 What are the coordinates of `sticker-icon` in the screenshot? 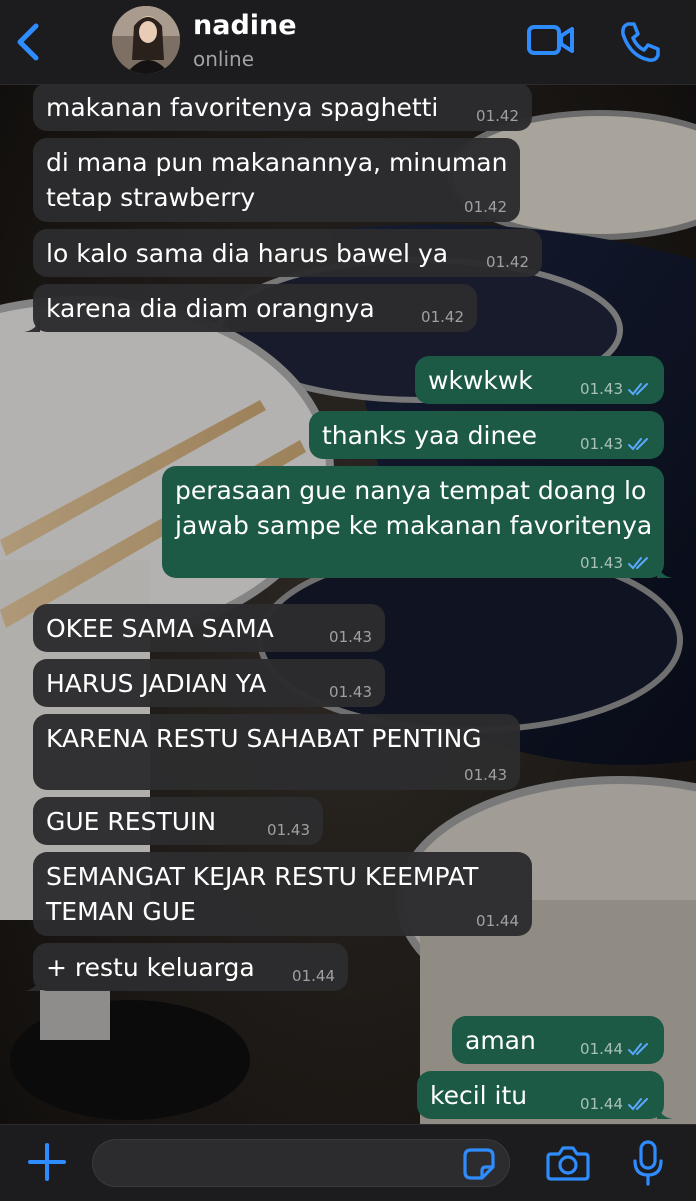 It's located at (479, 1164).